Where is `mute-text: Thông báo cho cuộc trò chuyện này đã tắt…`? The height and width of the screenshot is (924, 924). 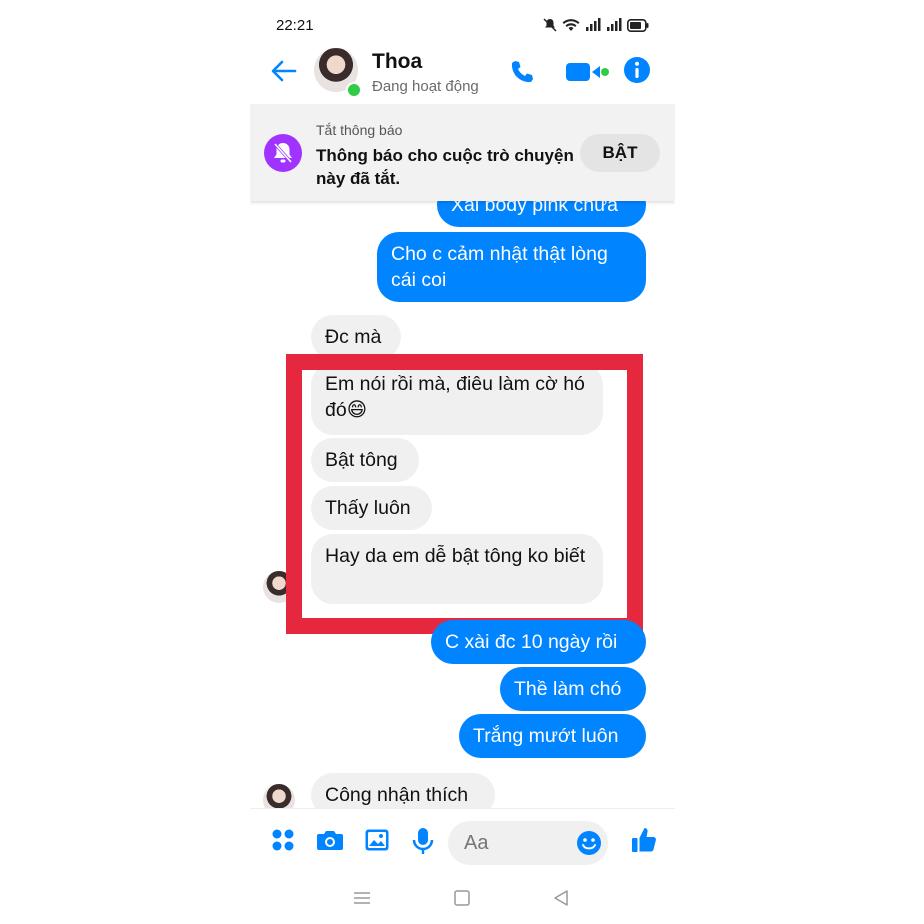
mute-text: Thông báo cho cuộc trò chuyện này đã tắt… is located at coordinates (445, 167).